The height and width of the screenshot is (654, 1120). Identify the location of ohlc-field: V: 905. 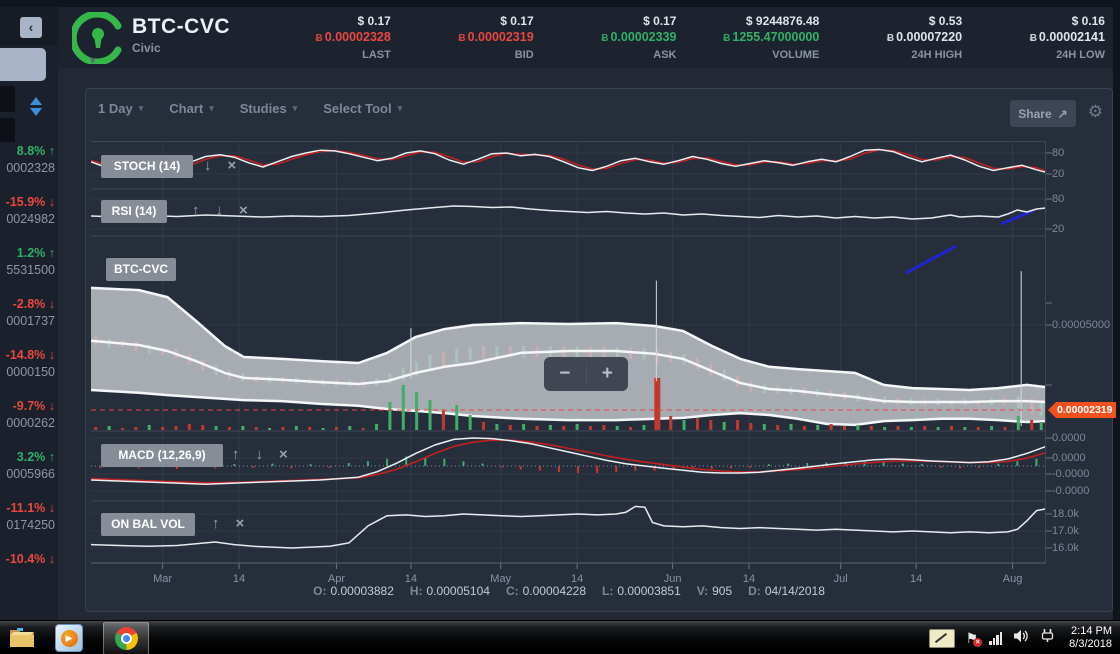
(714, 591).